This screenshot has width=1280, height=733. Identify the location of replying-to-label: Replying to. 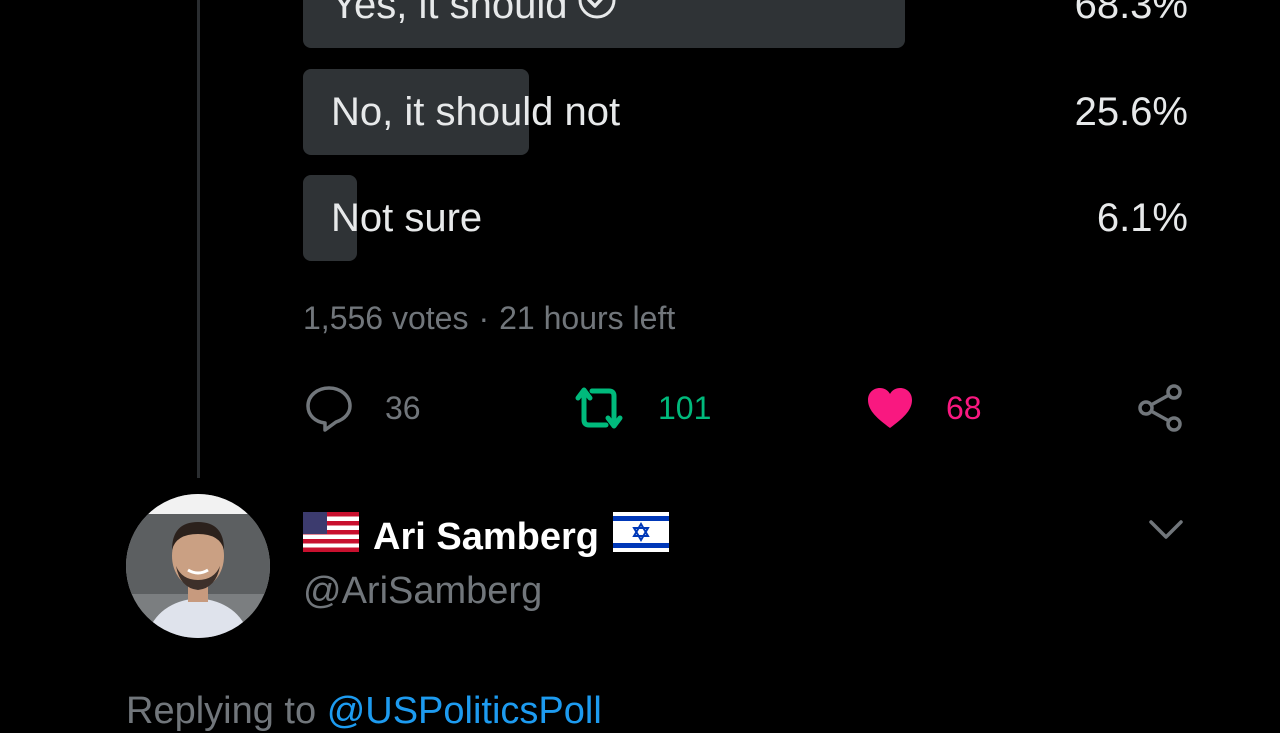
(221, 711).